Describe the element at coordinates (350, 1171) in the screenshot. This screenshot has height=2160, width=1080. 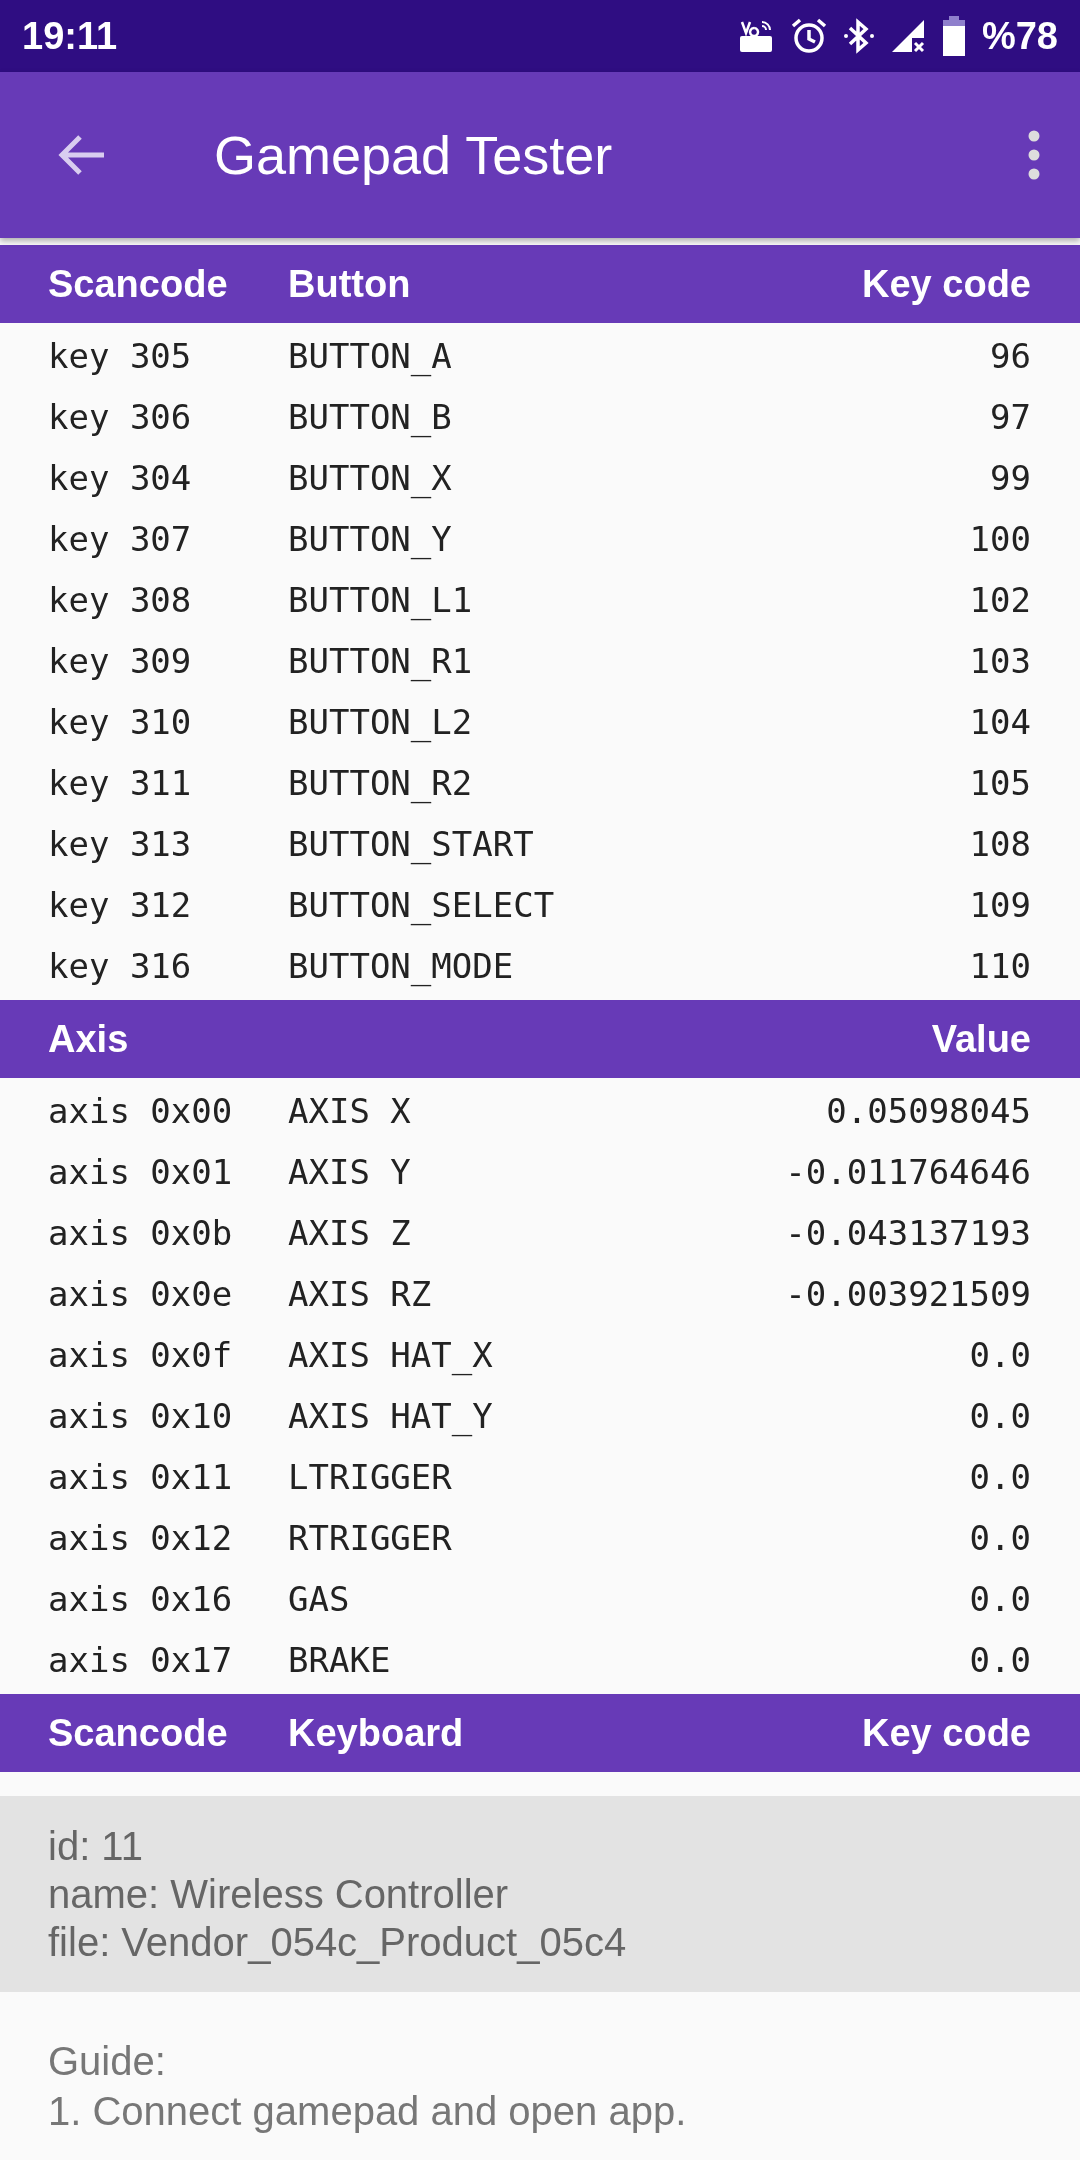
I see `table-cell-text: AXIS Y` at that location.